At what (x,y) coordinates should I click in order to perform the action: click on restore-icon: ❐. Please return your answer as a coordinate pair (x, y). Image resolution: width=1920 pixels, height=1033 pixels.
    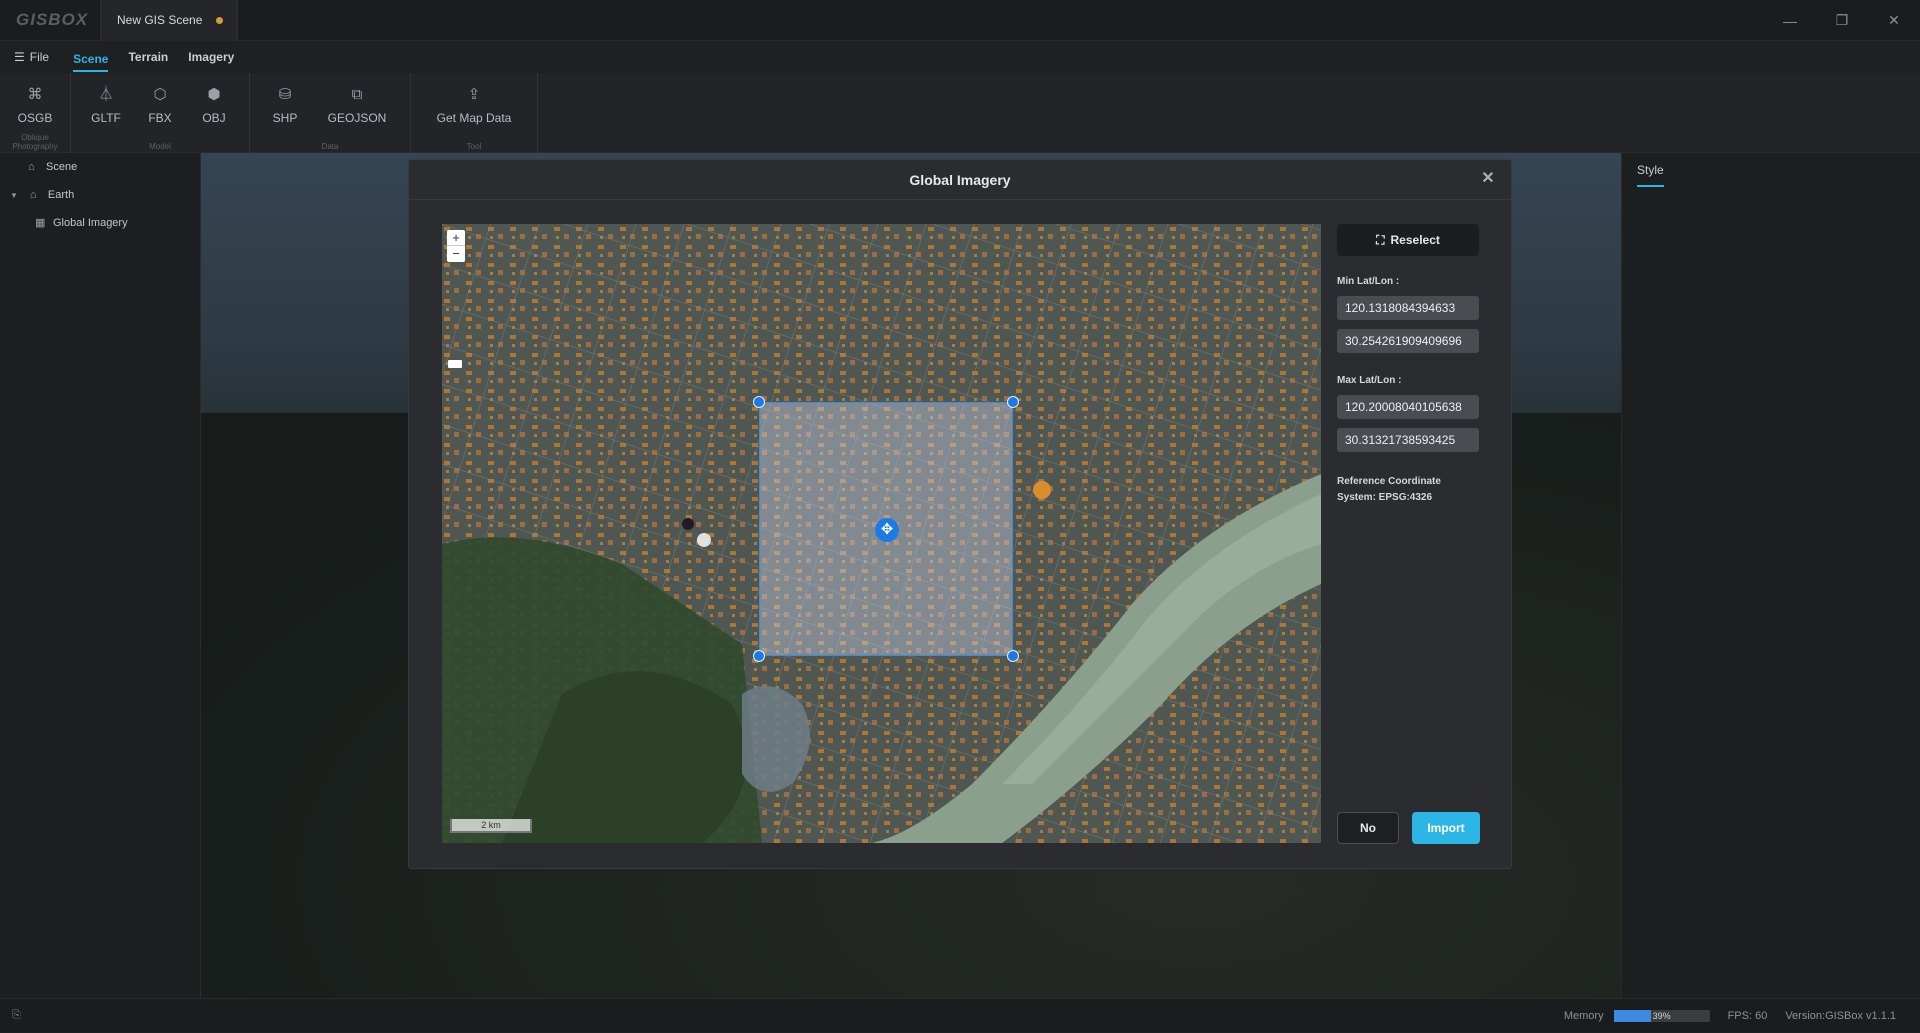
    Looking at the image, I should click on (1842, 20).